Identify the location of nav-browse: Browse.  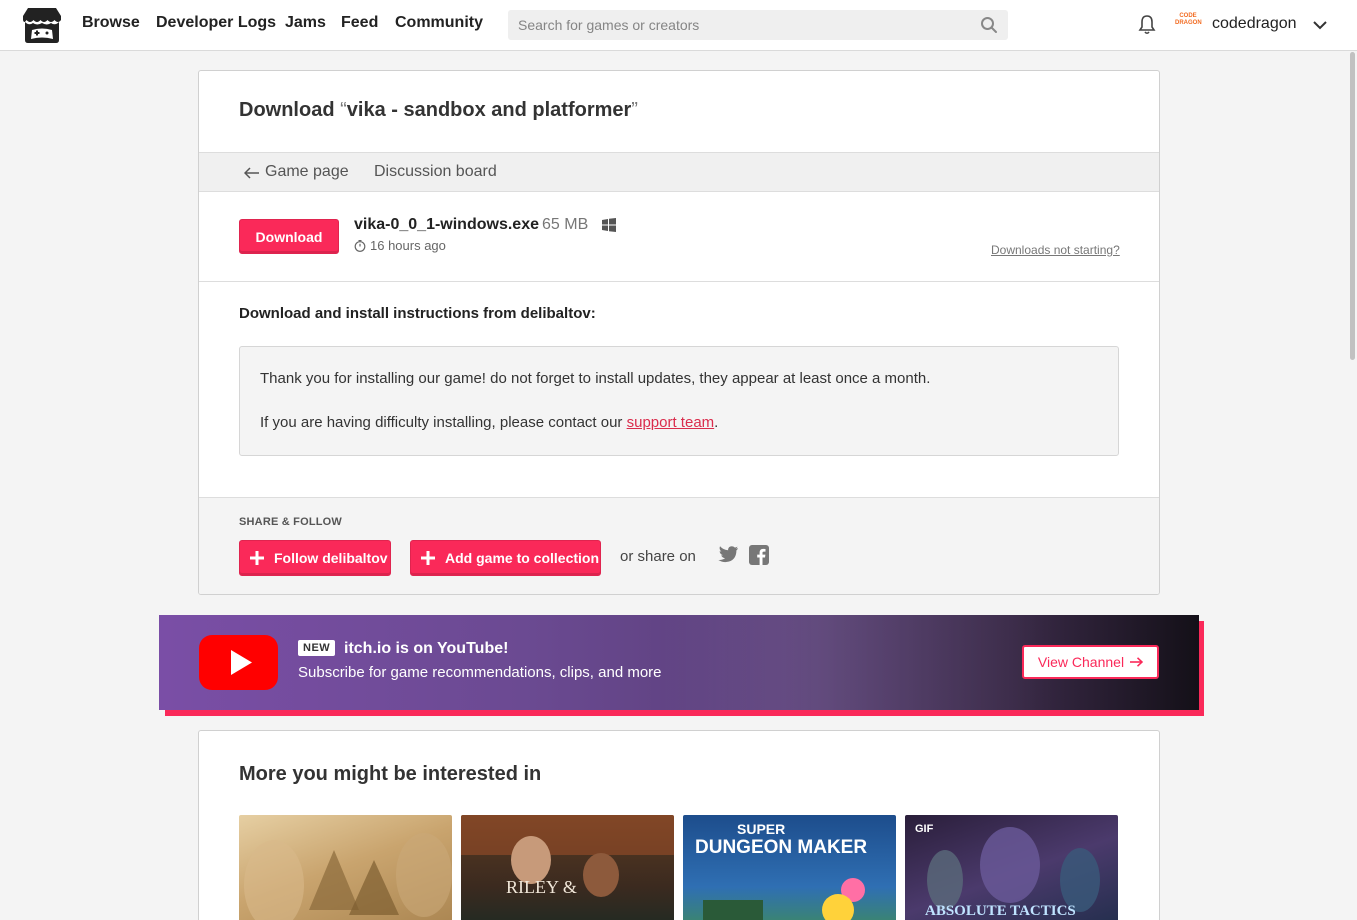
(111, 23).